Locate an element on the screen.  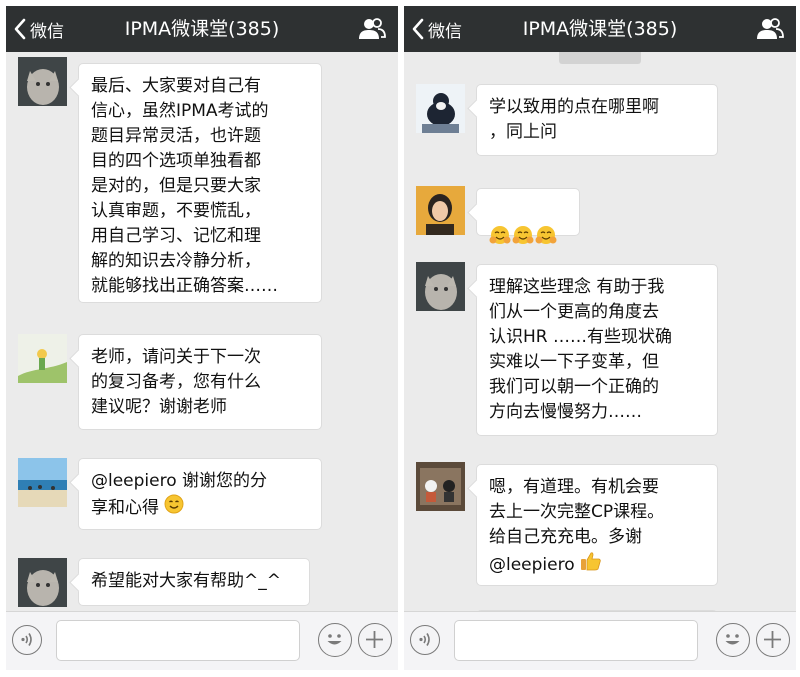
smiling-face-emoji-icon is located at coordinates (174, 508).